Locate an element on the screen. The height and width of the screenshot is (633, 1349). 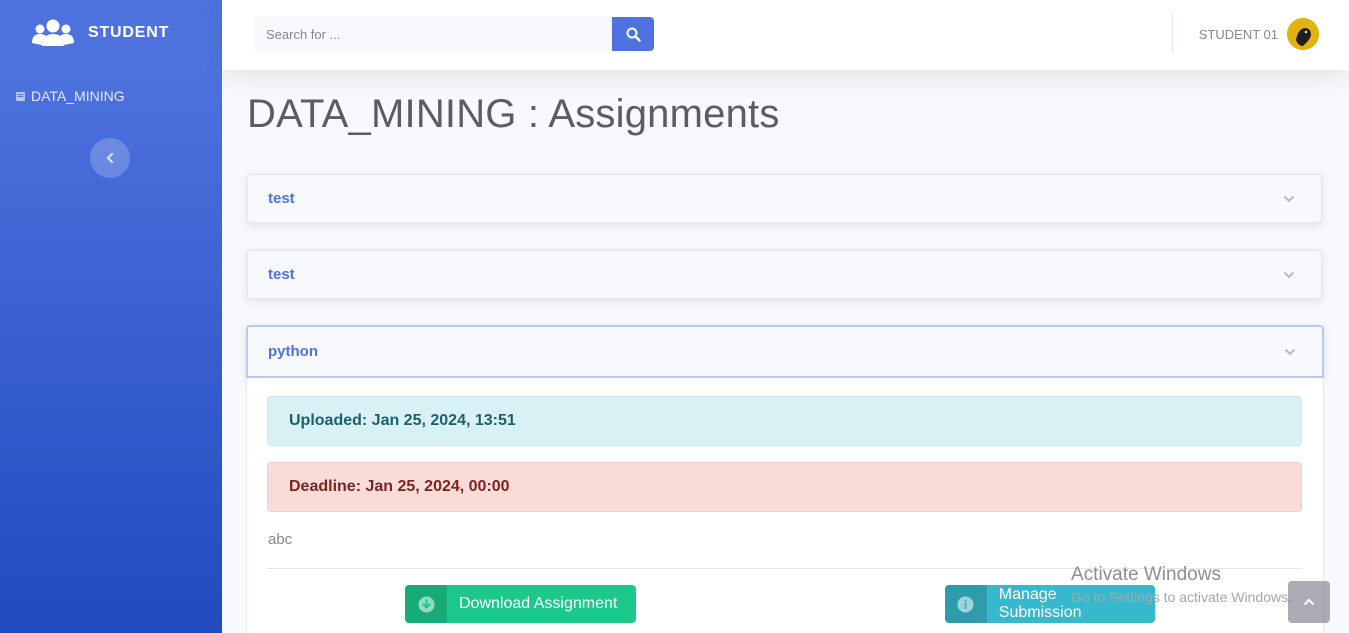
chevron-left-icon is located at coordinates (110, 158).